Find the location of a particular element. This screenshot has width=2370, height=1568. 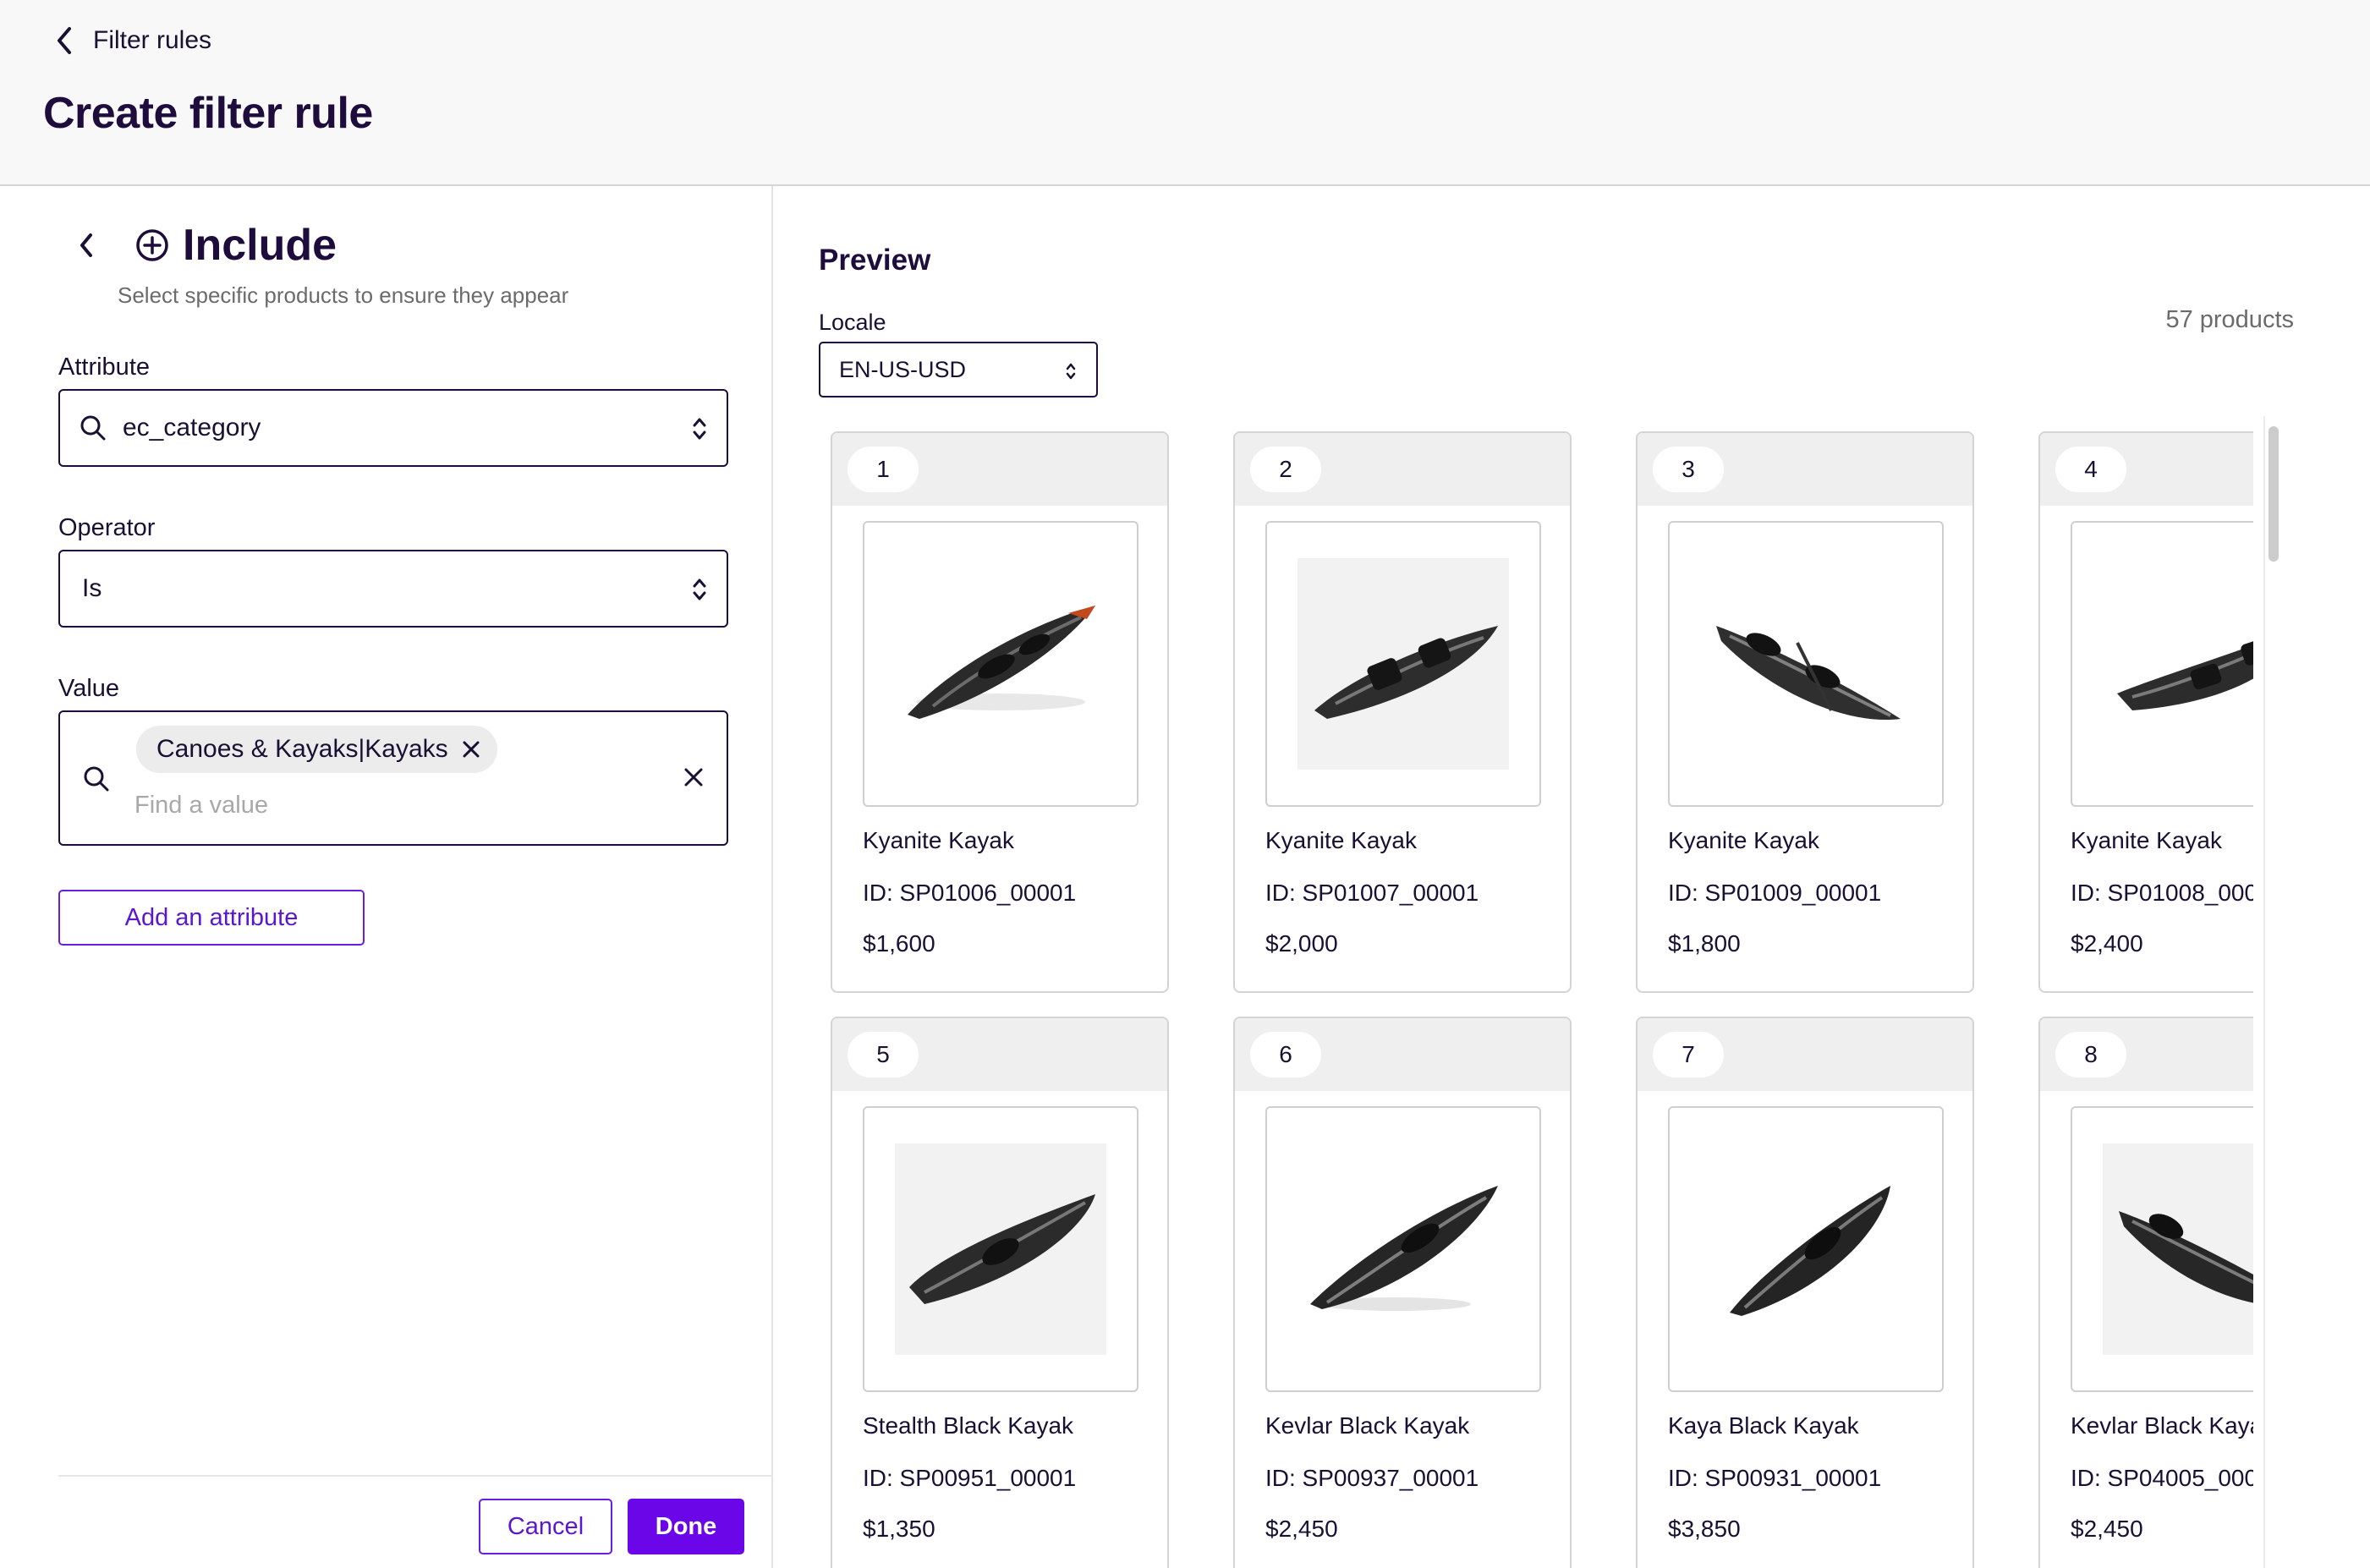

product-id: ID: SP01008_00001 is located at coordinates (2162, 893).